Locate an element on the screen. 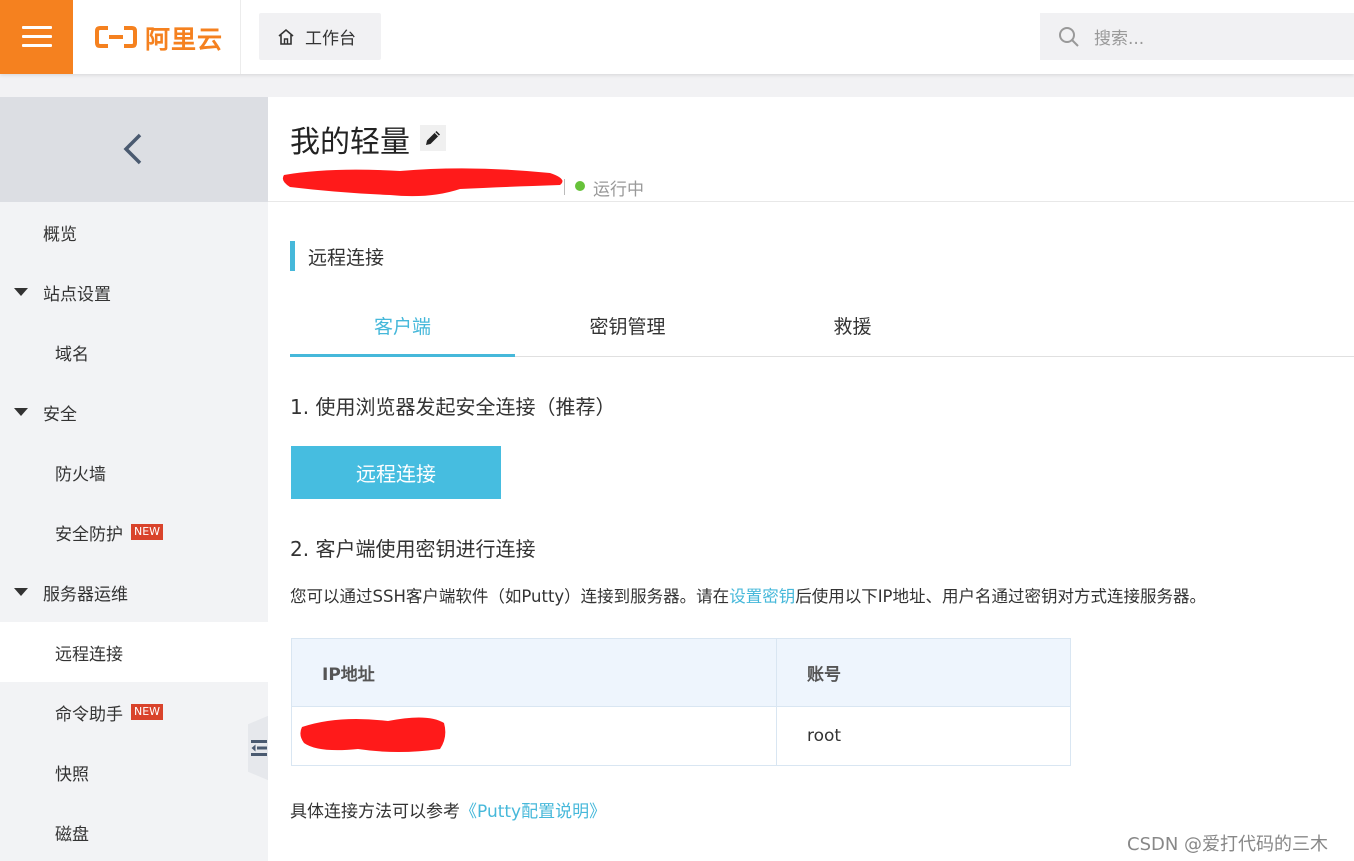 The width and height of the screenshot is (1354, 861). sidebar-item-security-protection: 安全防护 NEW is located at coordinates (134, 532).